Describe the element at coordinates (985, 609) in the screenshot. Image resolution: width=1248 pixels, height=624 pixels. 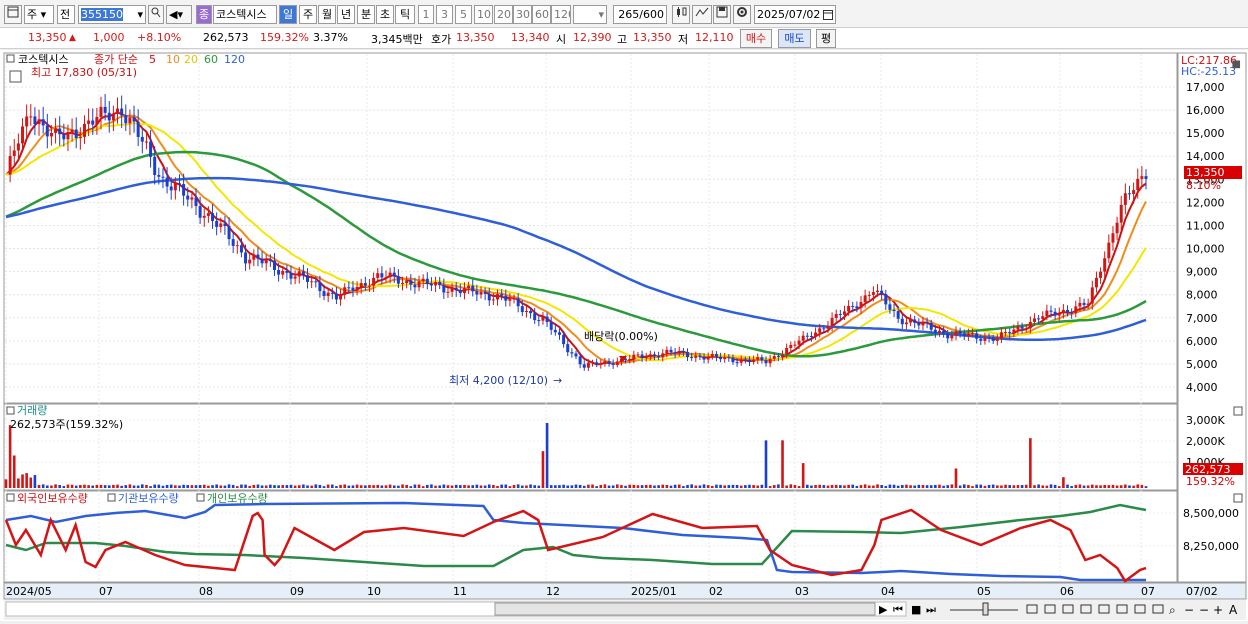
I see `zoom-slider-handle` at that location.